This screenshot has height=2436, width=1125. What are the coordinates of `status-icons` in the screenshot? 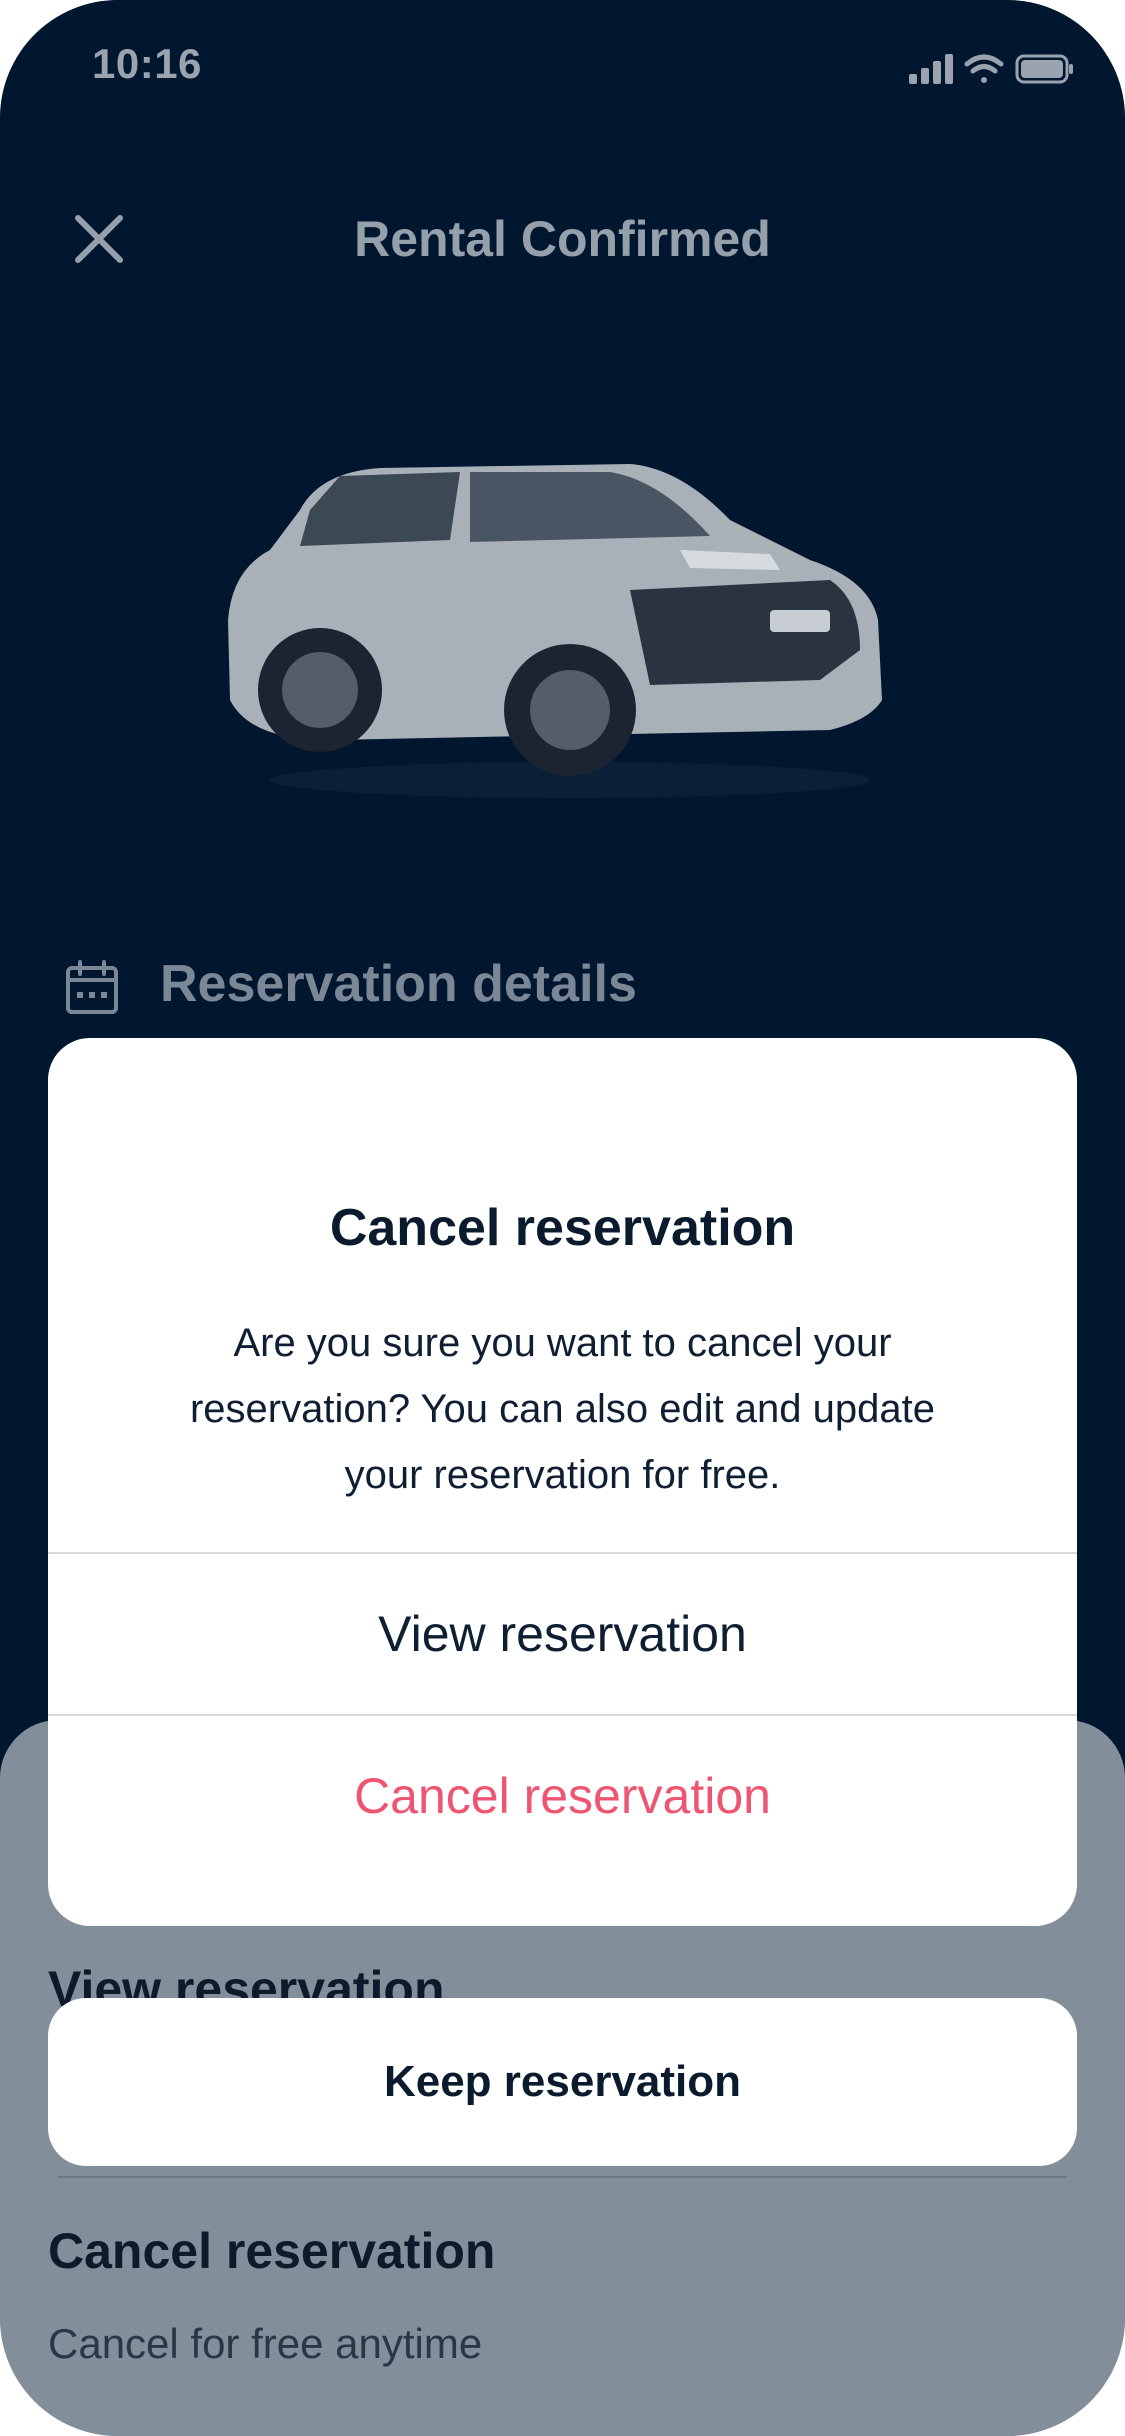 It's located at (991, 69).